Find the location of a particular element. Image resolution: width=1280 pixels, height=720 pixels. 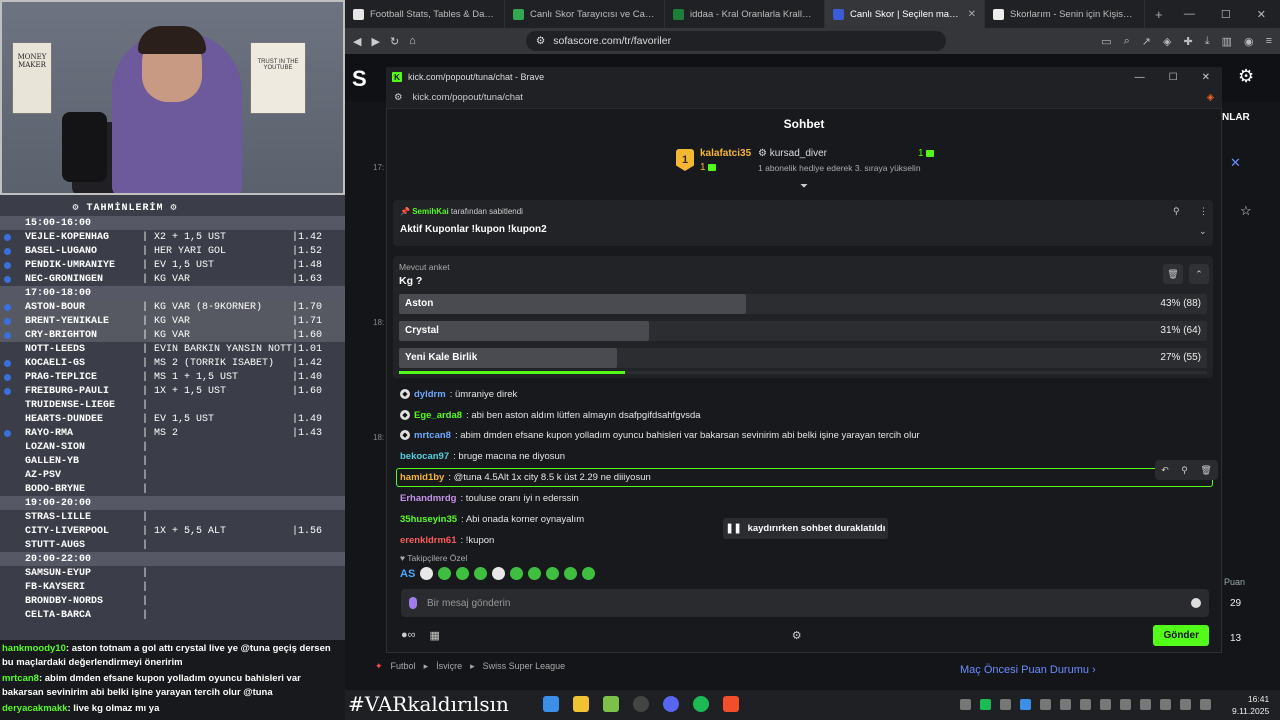

chat-message: bekocan97: bruge macına ne diyosun is located at coordinates (482, 456).